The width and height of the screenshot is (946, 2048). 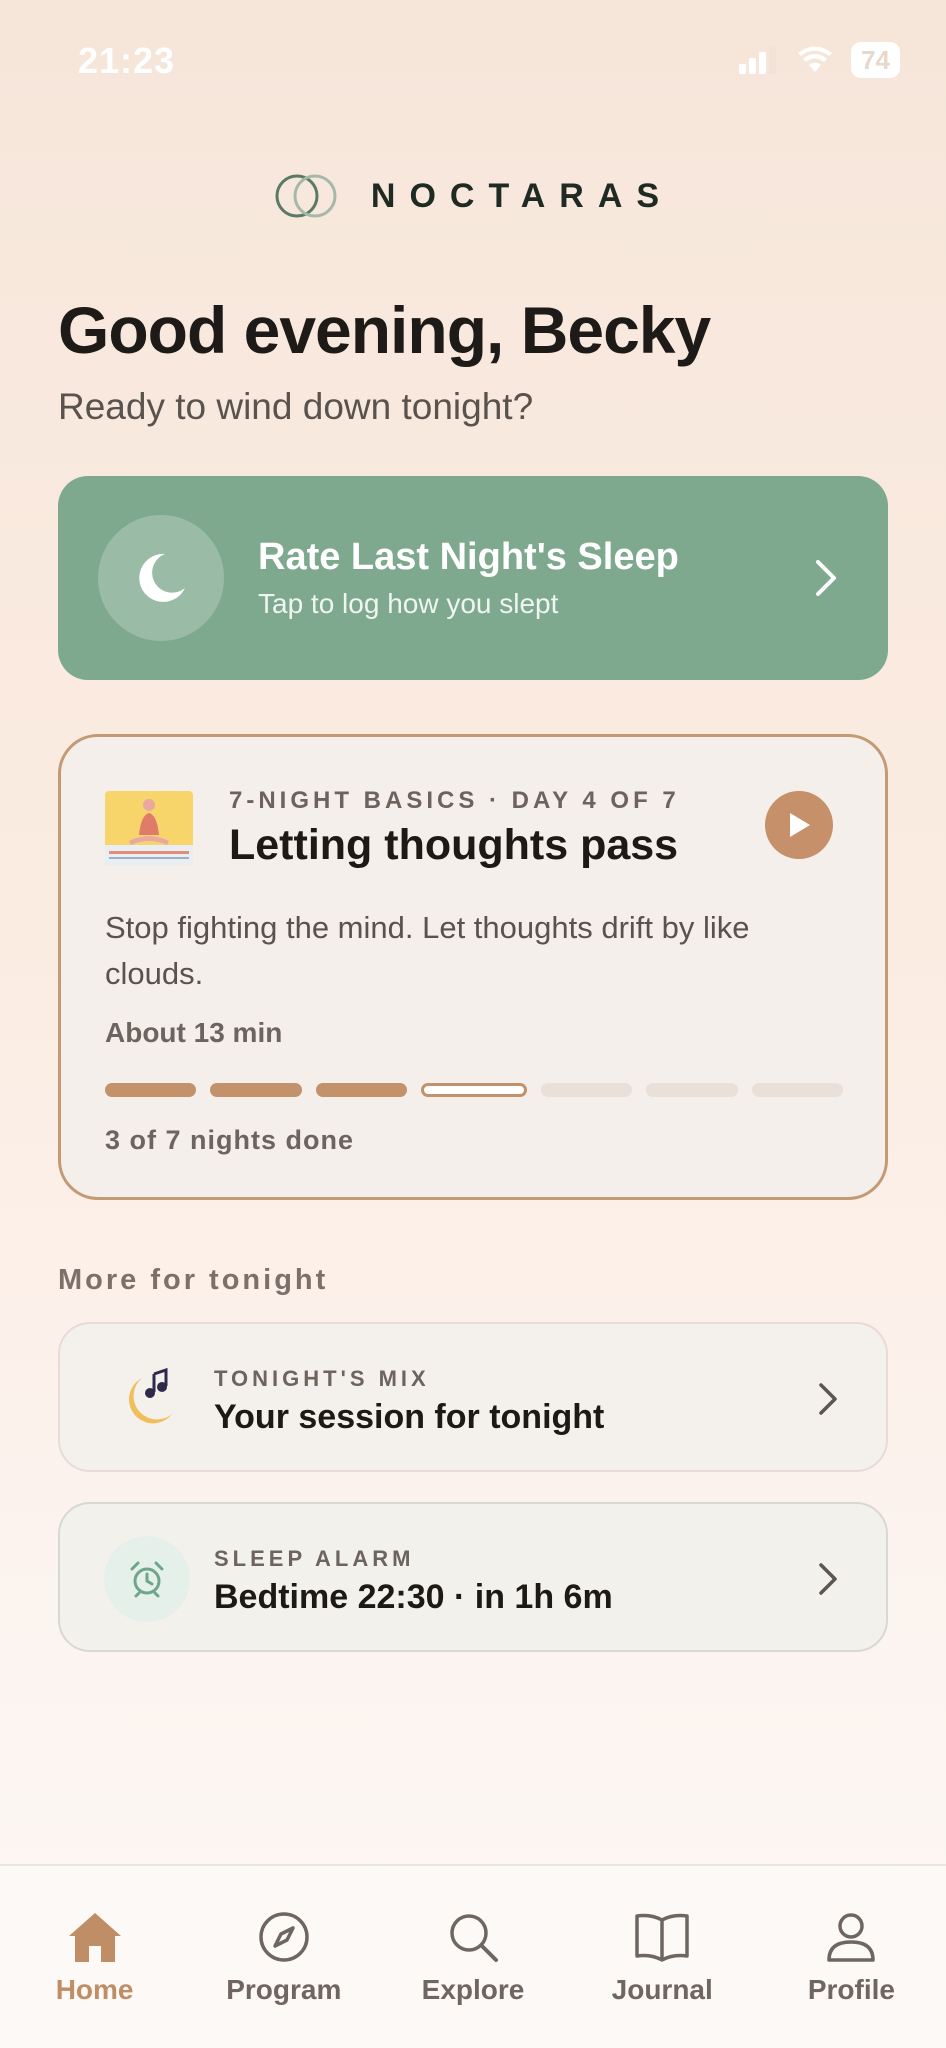 I want to click on battery-indicator: 74, so click(x=875, y=60).